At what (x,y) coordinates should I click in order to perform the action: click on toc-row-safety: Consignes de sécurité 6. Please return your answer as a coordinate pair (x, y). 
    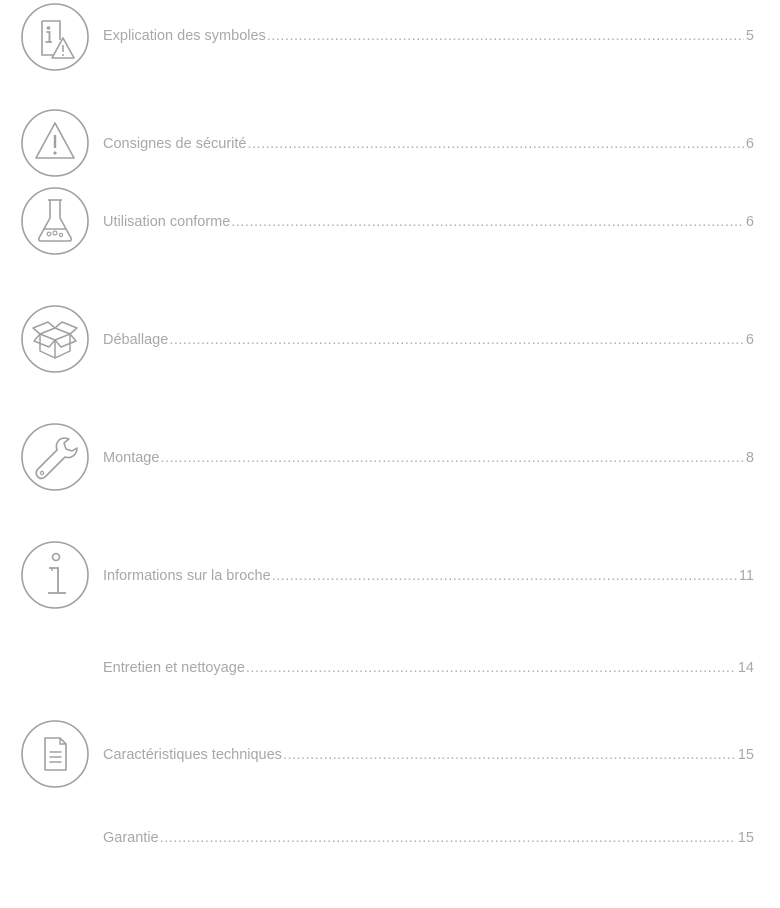
    Looking at the image, I should click on (390, 148).